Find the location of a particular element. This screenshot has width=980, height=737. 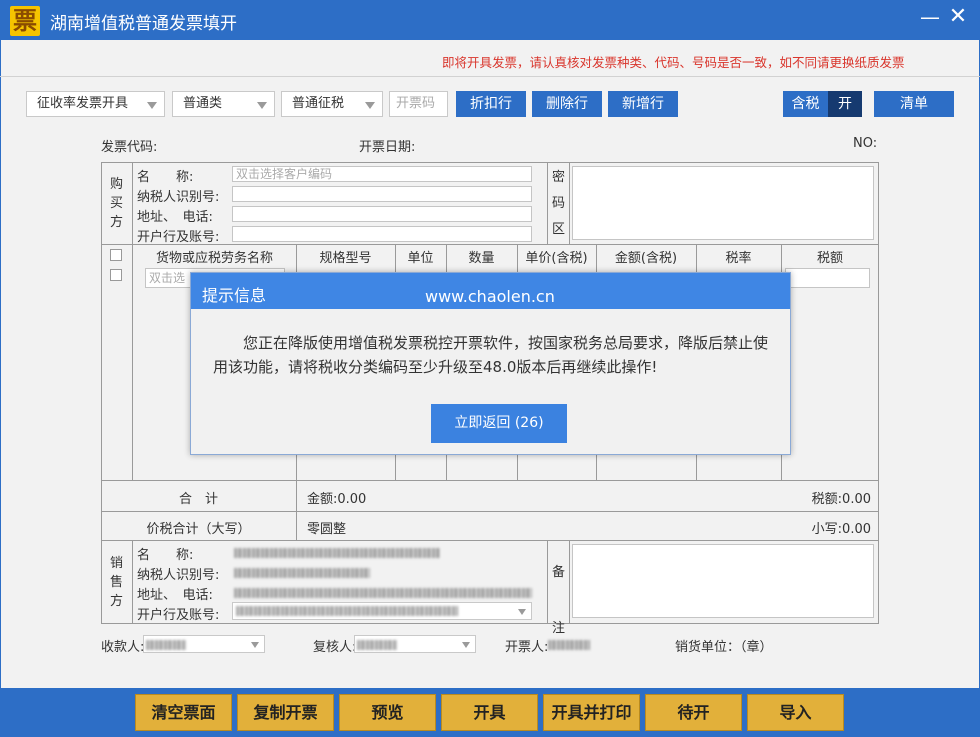

list-button: 清单 is located at coordinates (914, 104).